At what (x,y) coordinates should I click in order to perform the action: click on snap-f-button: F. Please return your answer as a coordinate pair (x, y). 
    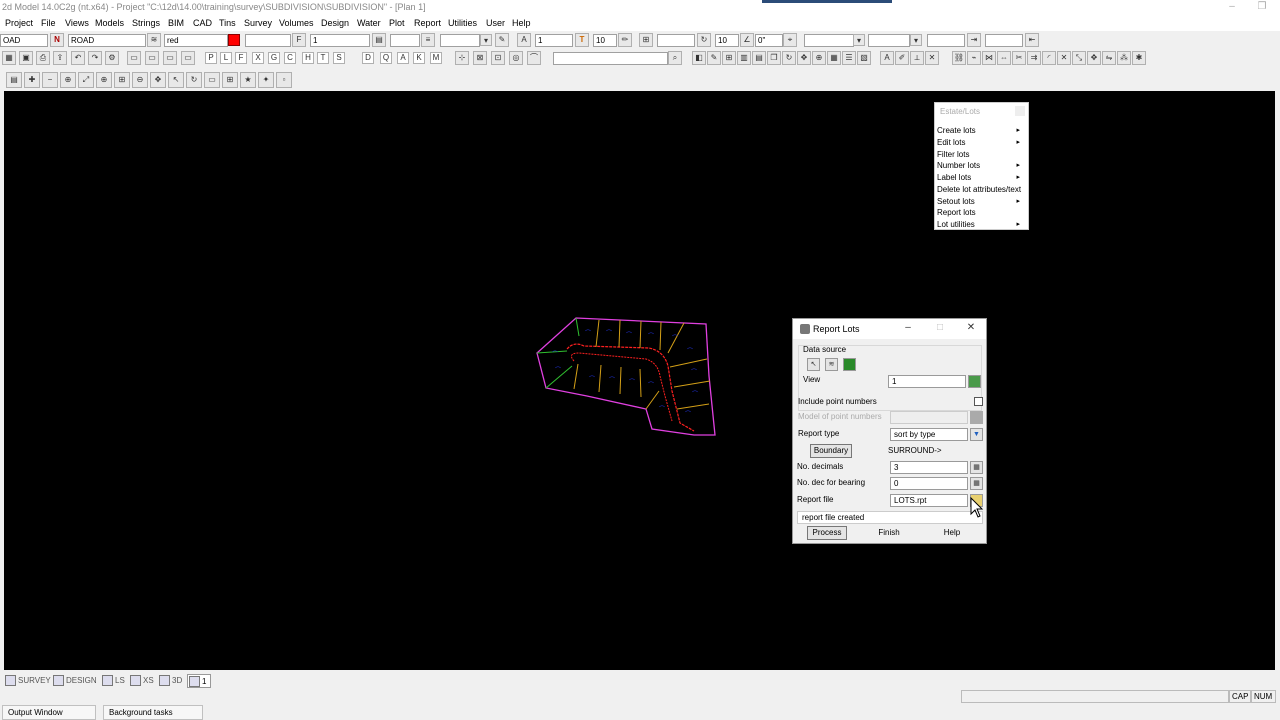
    Looking at the image, I should click on (241, 58).